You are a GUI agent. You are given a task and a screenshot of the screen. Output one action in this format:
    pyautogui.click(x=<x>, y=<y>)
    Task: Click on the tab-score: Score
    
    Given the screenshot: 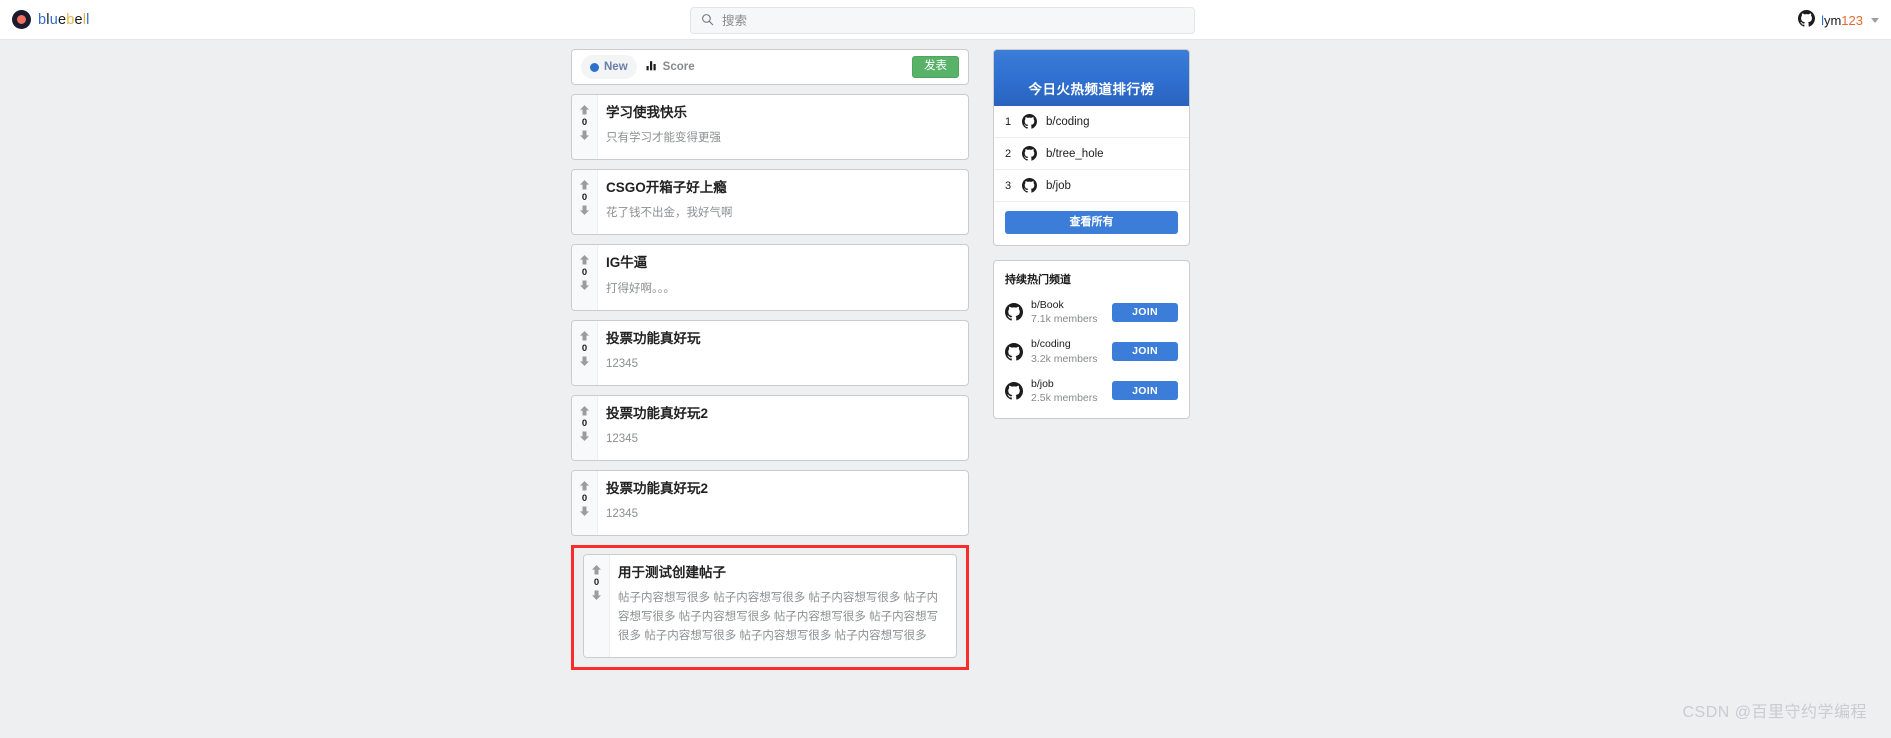 What is the action you would take?
    pyautogui.click(x=670, y=67)
    